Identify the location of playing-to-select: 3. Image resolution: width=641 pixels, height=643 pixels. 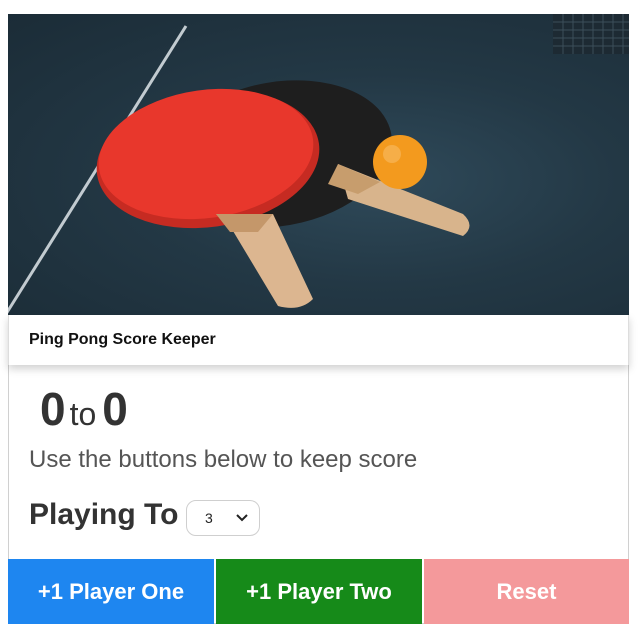
(223, 518).